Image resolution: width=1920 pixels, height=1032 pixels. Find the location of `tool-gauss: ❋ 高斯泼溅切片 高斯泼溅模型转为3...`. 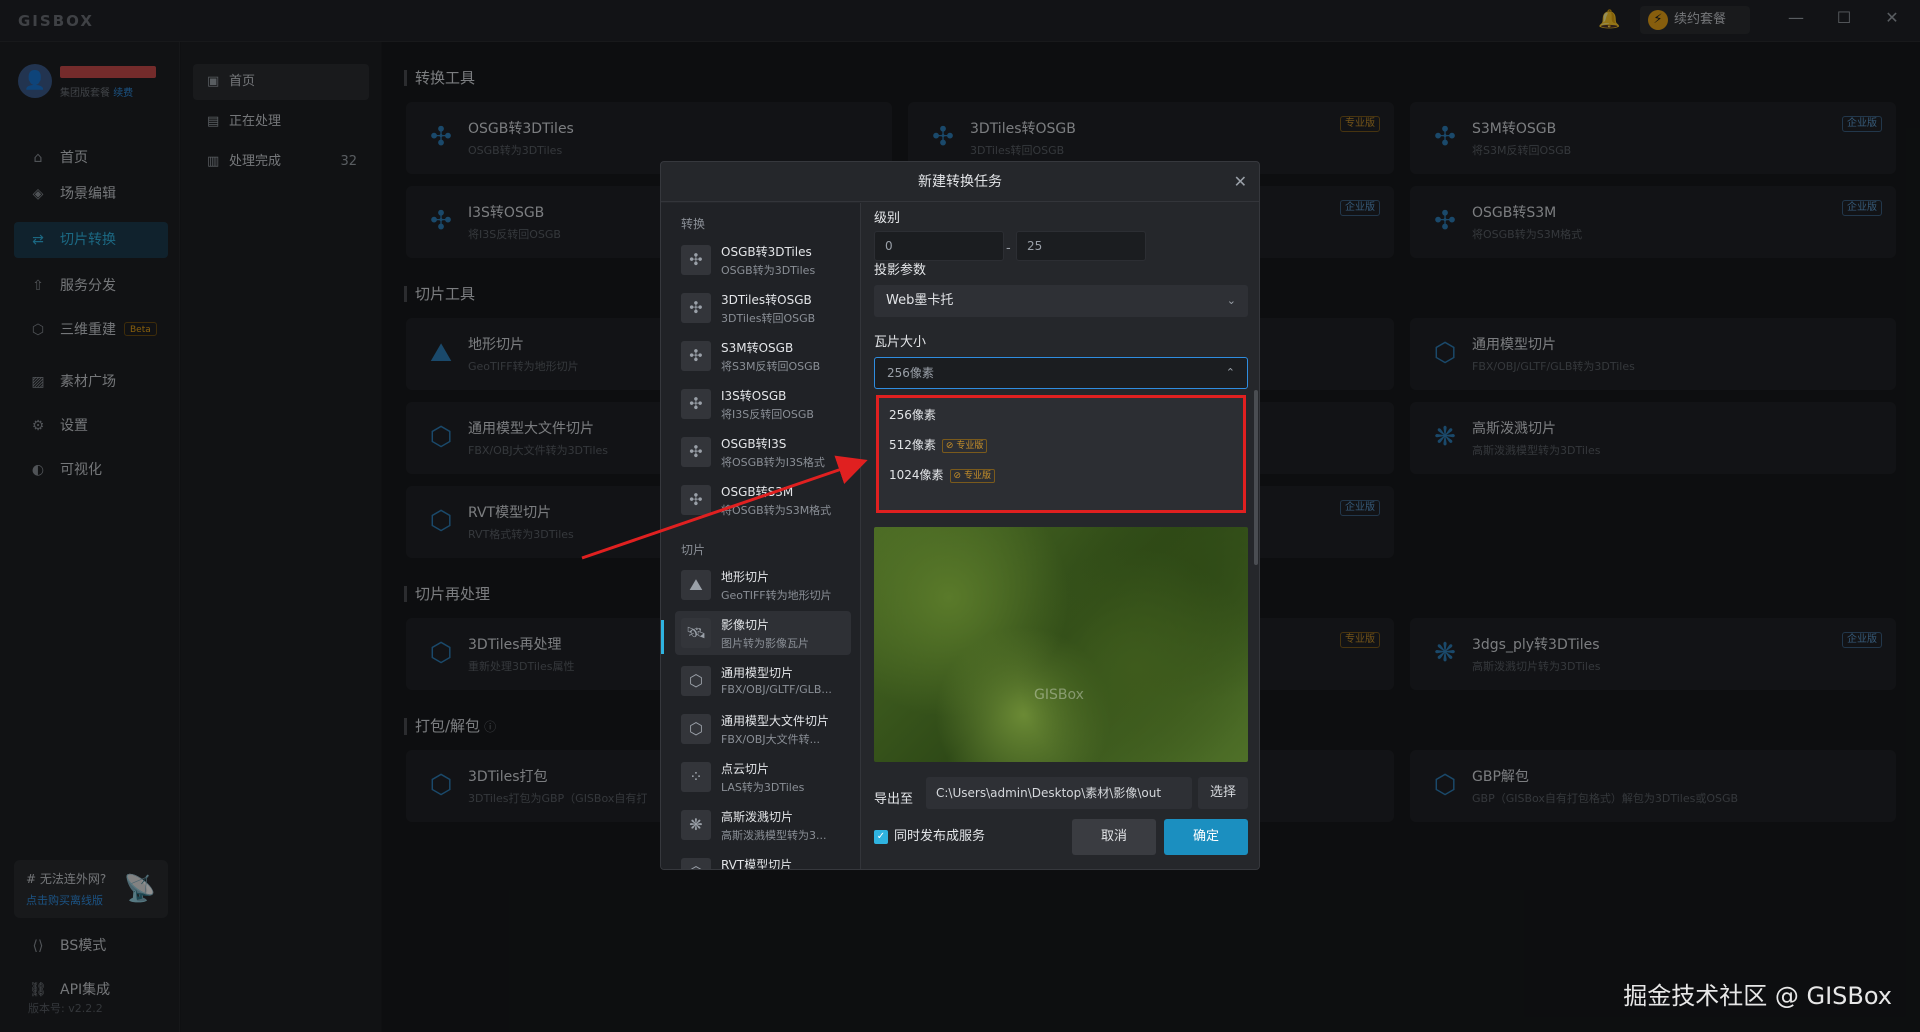

tool-gauss: ❋ 高斯泼溅切片 高斯泼溅模型转为3... is located at coordinates (763, 825).